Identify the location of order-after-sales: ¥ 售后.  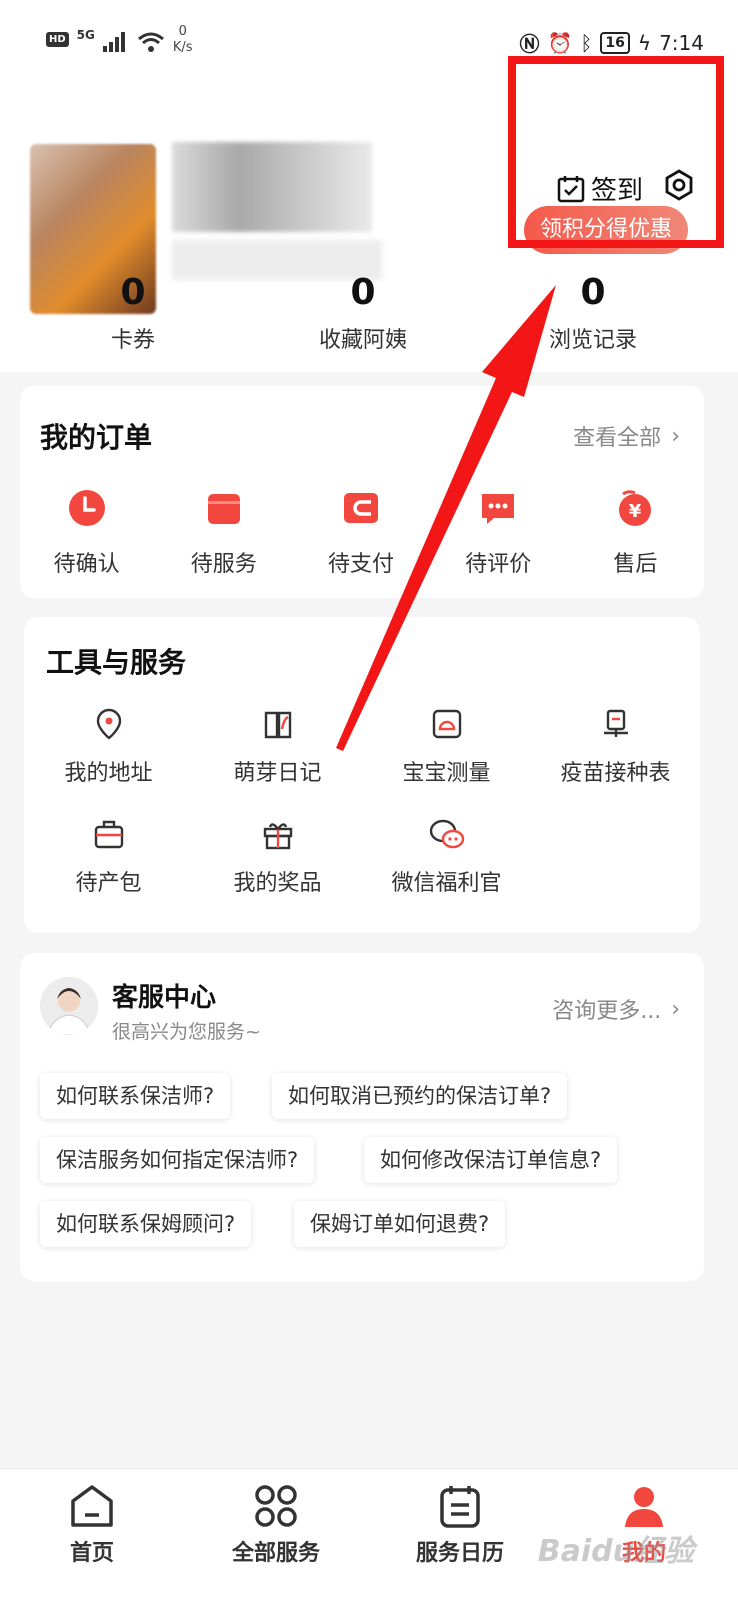
(635, 533).